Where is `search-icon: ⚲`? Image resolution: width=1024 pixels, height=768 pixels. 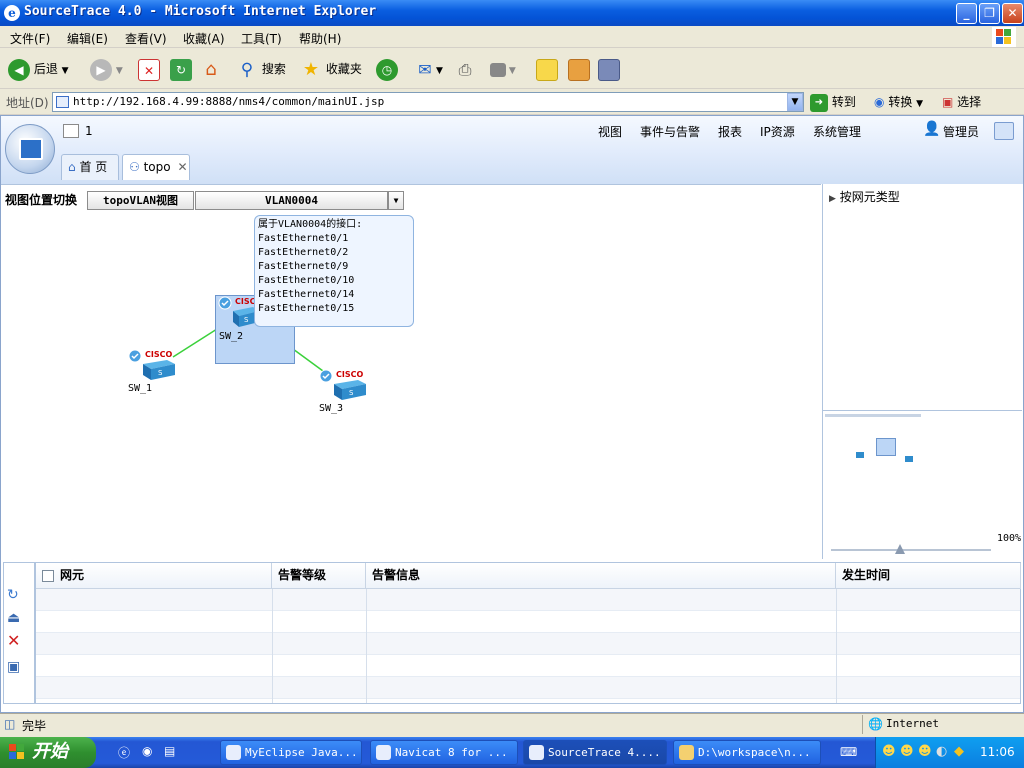 search-icon: ⚲ is located at coordinates (247, 69).